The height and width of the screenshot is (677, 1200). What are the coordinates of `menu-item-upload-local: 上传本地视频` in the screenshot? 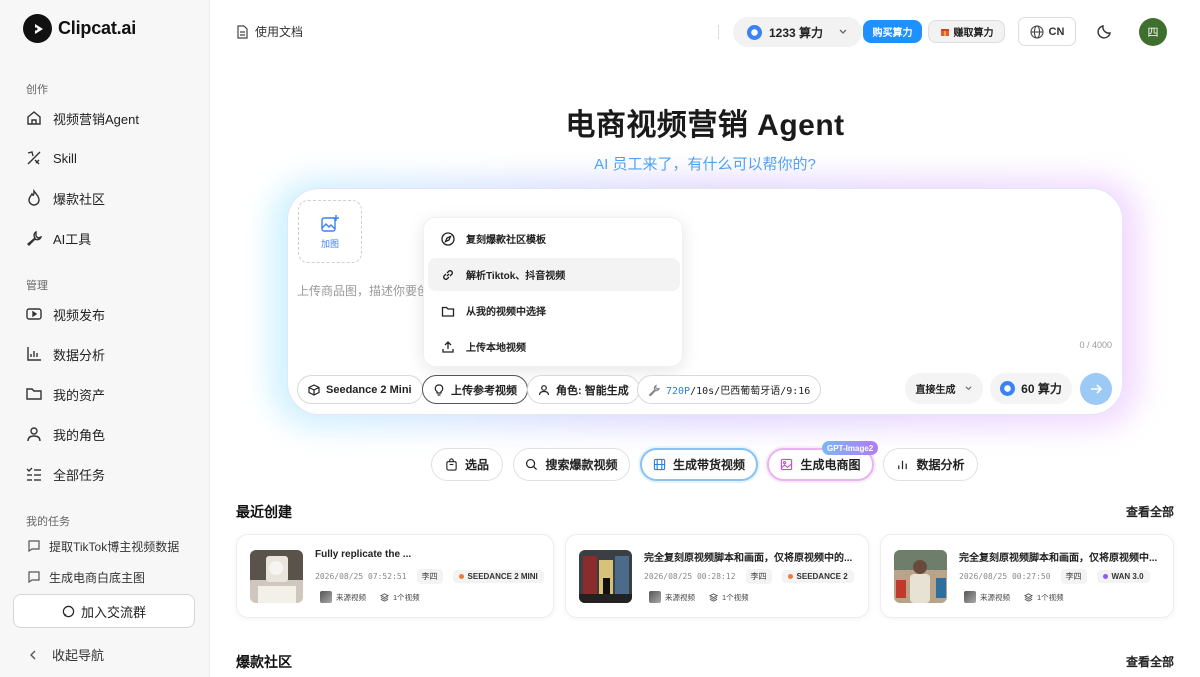 It's located at (554, 346).